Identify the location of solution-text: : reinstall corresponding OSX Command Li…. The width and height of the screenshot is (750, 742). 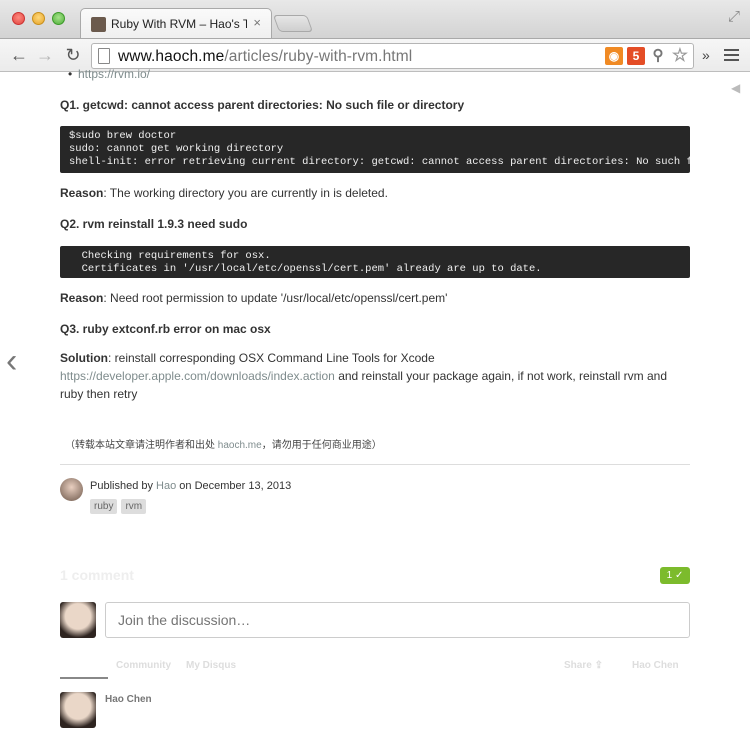
(271, 358).